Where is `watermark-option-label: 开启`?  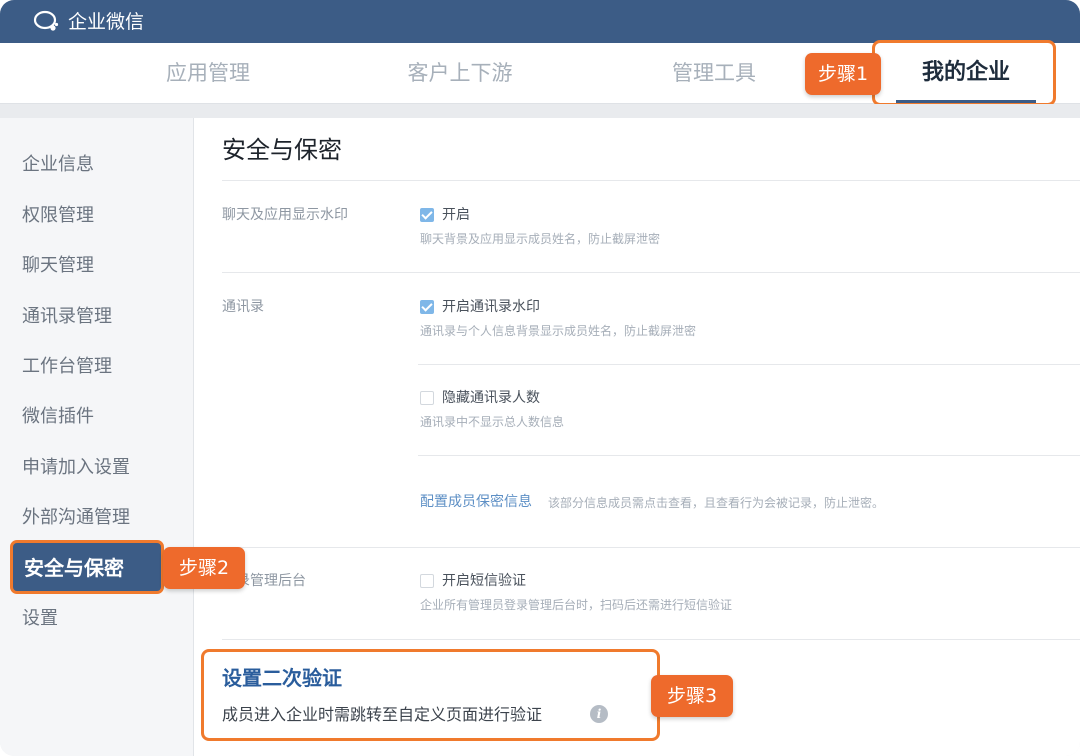
watermark-option-label: 开启 is located at coordinates (456, 215).